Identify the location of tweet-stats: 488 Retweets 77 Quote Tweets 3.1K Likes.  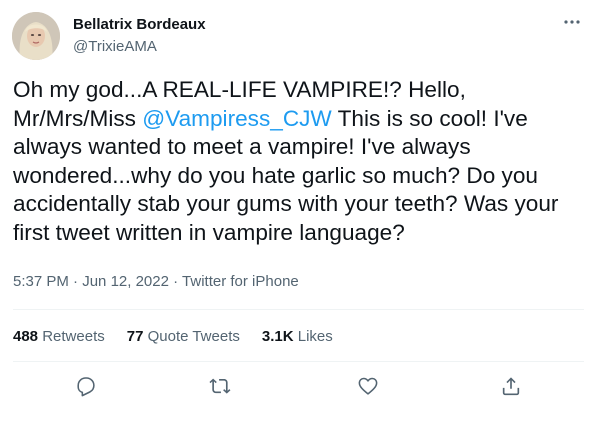
(173, 336).